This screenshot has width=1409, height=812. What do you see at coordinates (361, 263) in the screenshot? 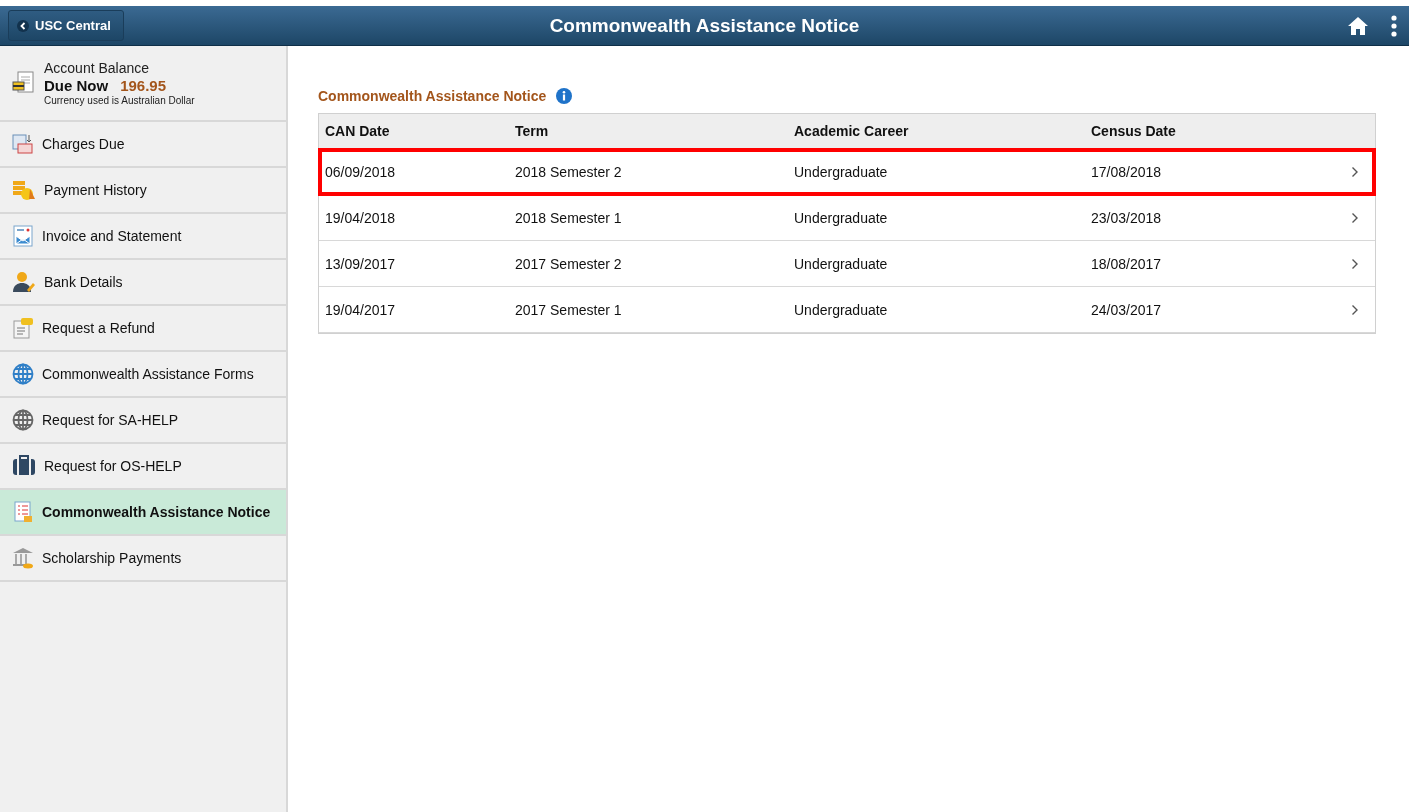
I see `table-cell-text: 13/09/2017` at bounding box center [361, 263].